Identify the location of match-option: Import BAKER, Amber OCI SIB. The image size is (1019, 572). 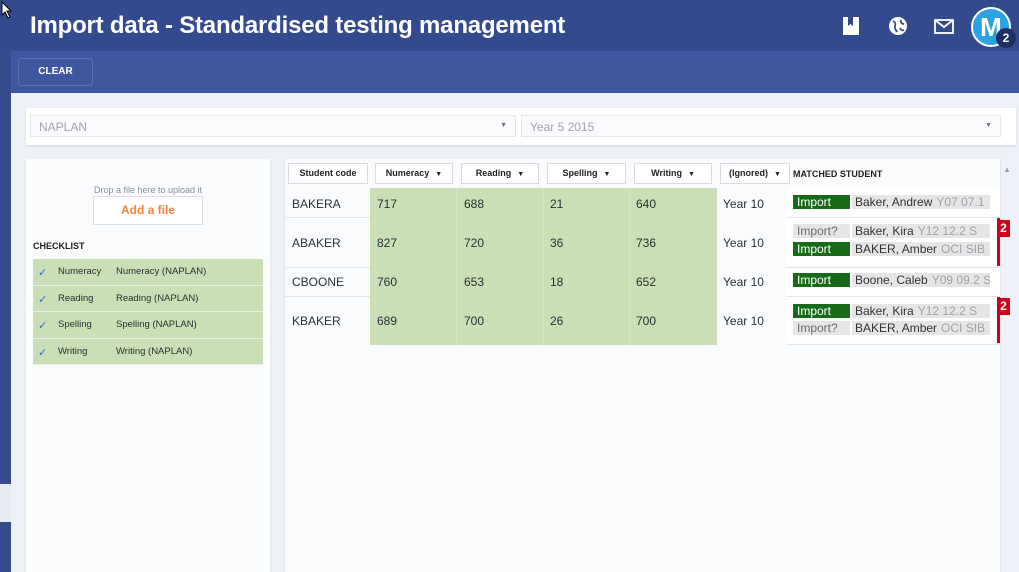
(891, 249).